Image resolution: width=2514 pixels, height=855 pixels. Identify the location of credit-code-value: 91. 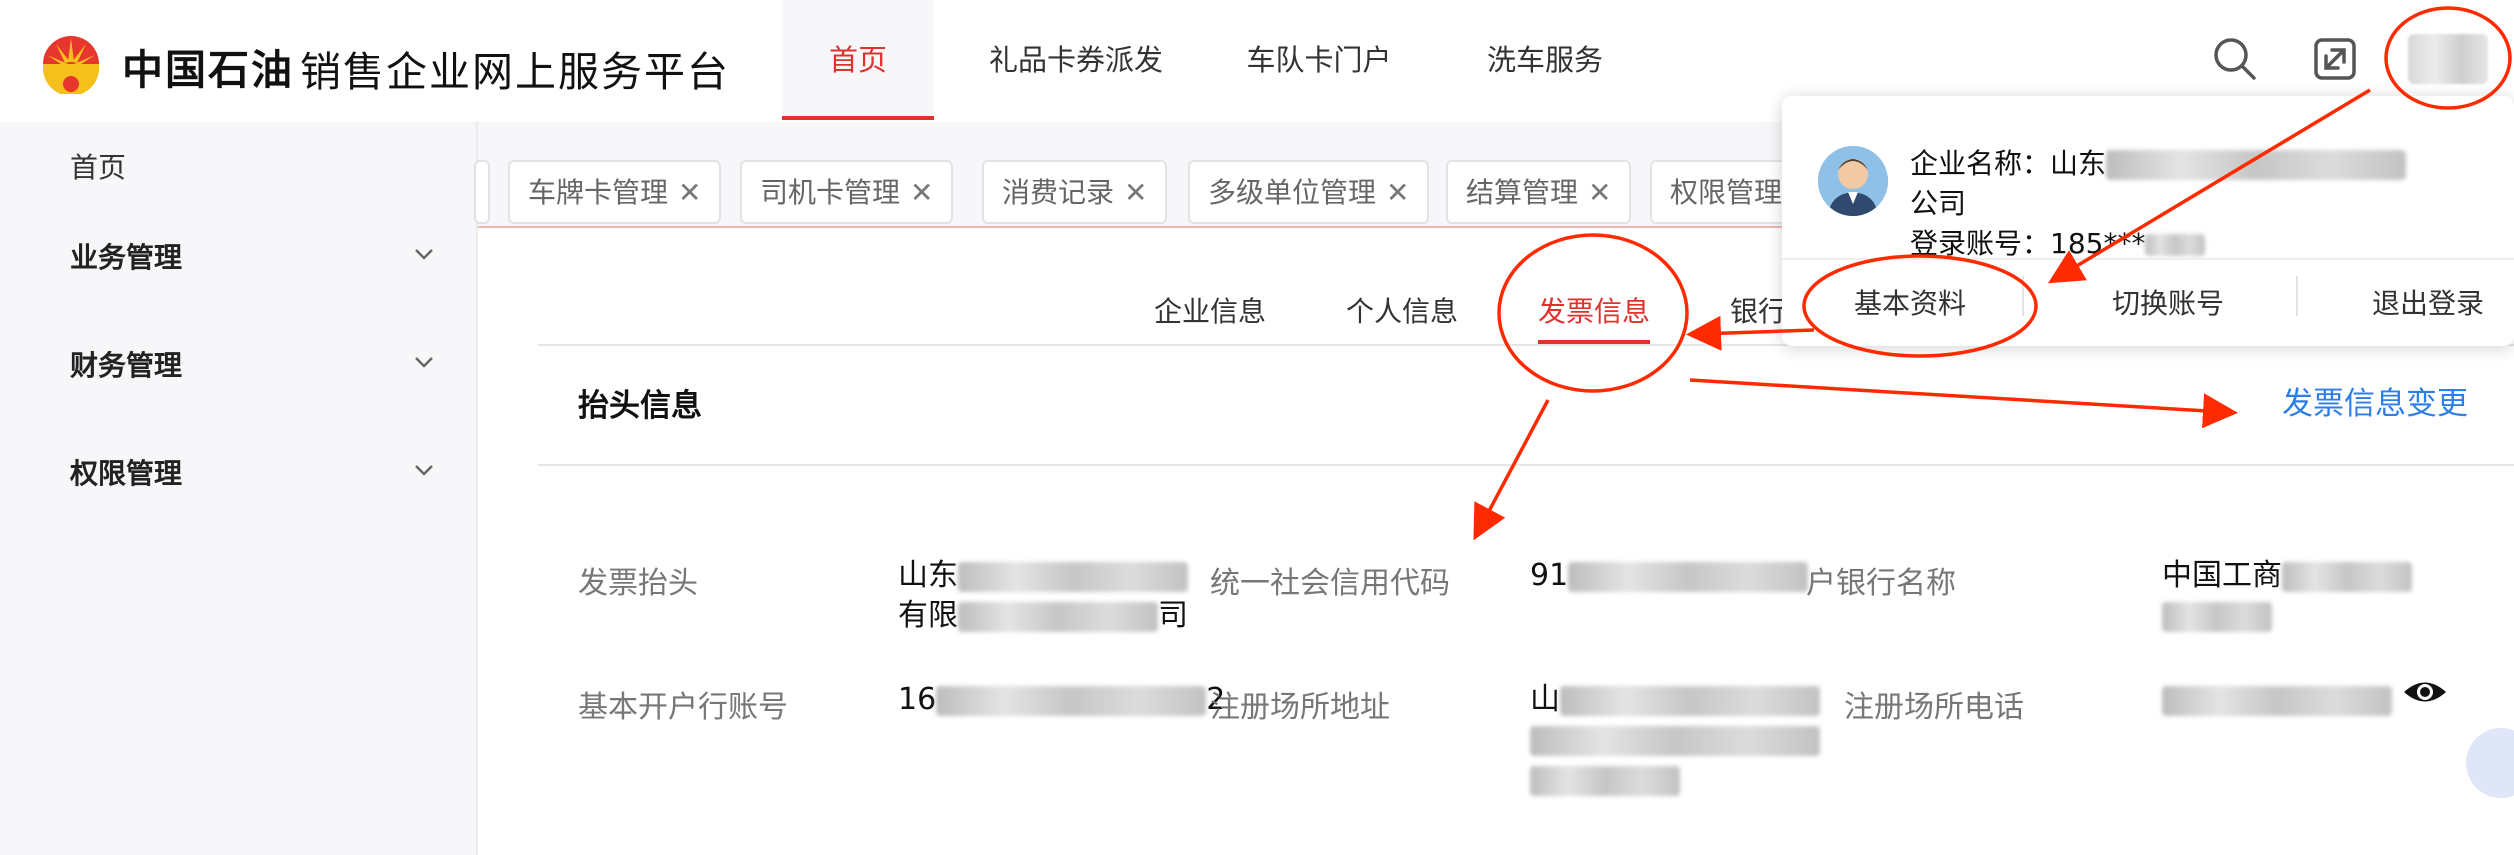
(1669, 576).